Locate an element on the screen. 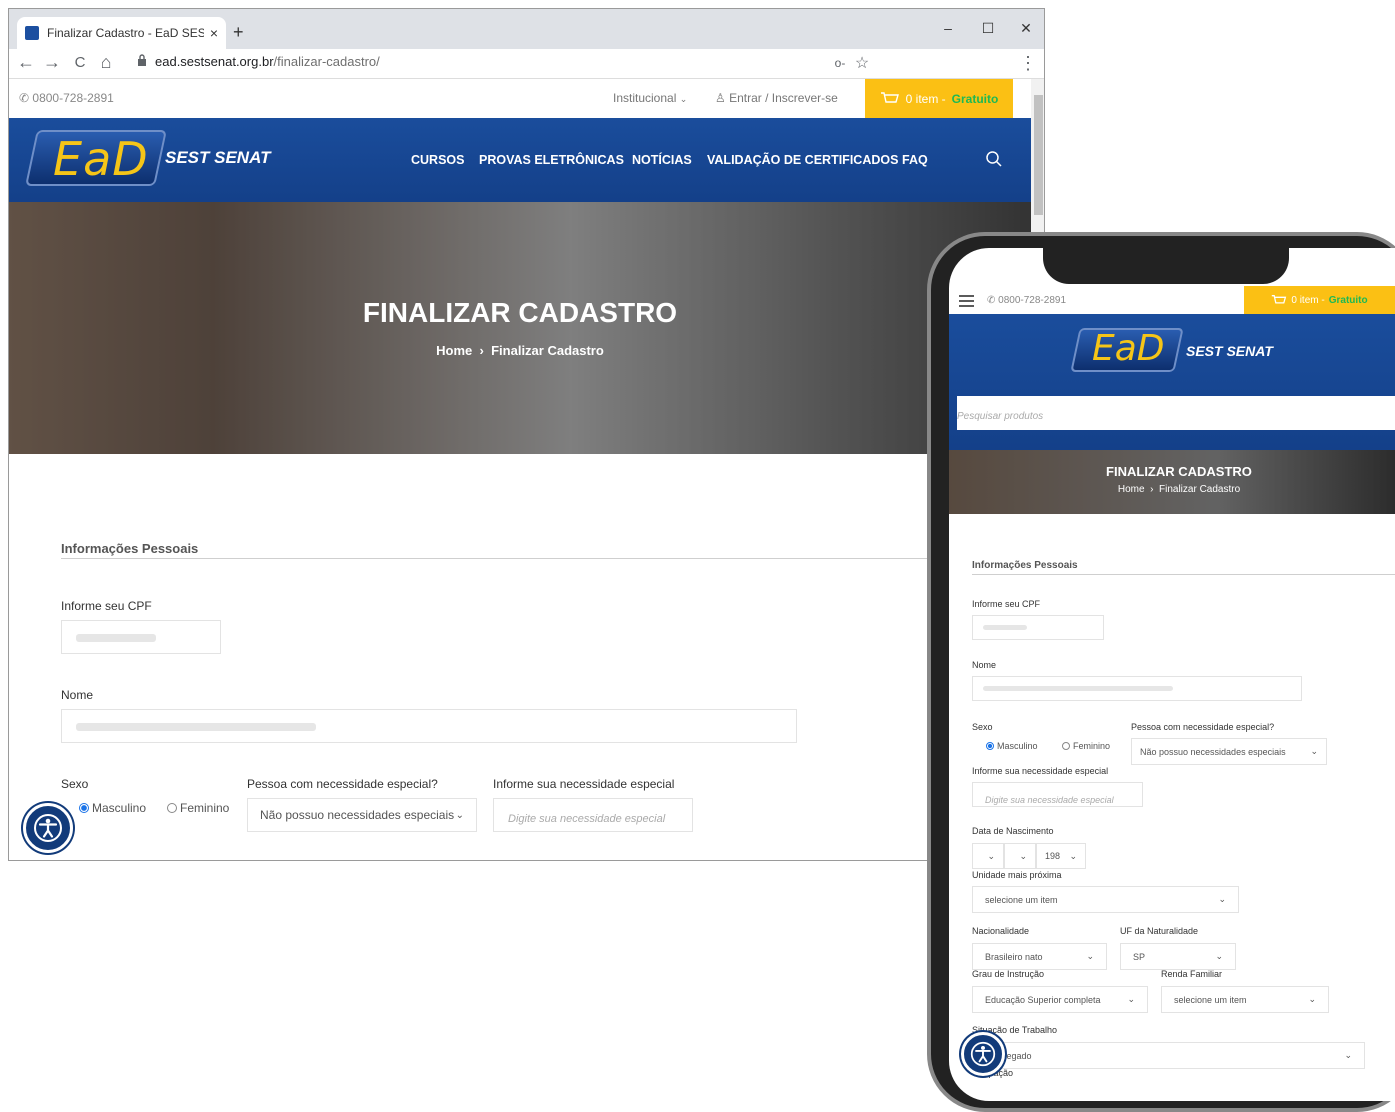 This screenshot has height=1112, width=1395. mobile-sex-label: Sexo is located at coordinates (982, 727).